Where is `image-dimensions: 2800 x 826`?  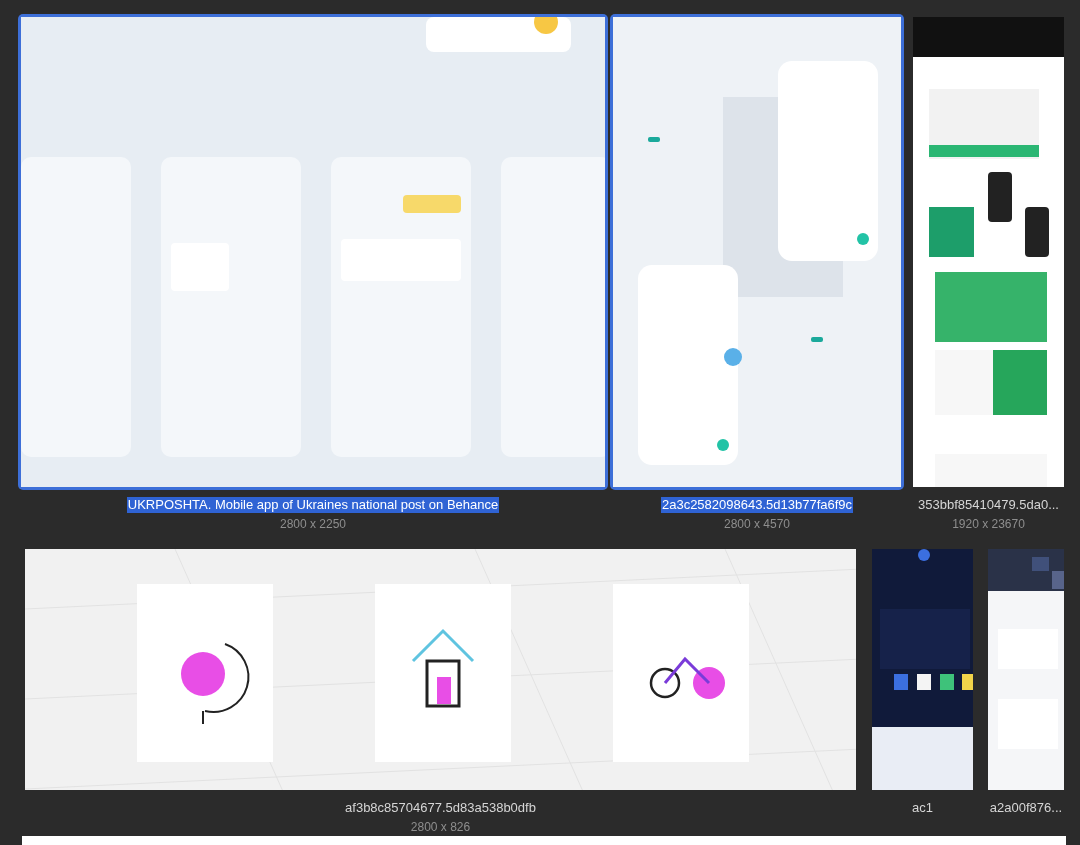
image-dimensions: 2800 x 826 is located at coordinates (440, 827).